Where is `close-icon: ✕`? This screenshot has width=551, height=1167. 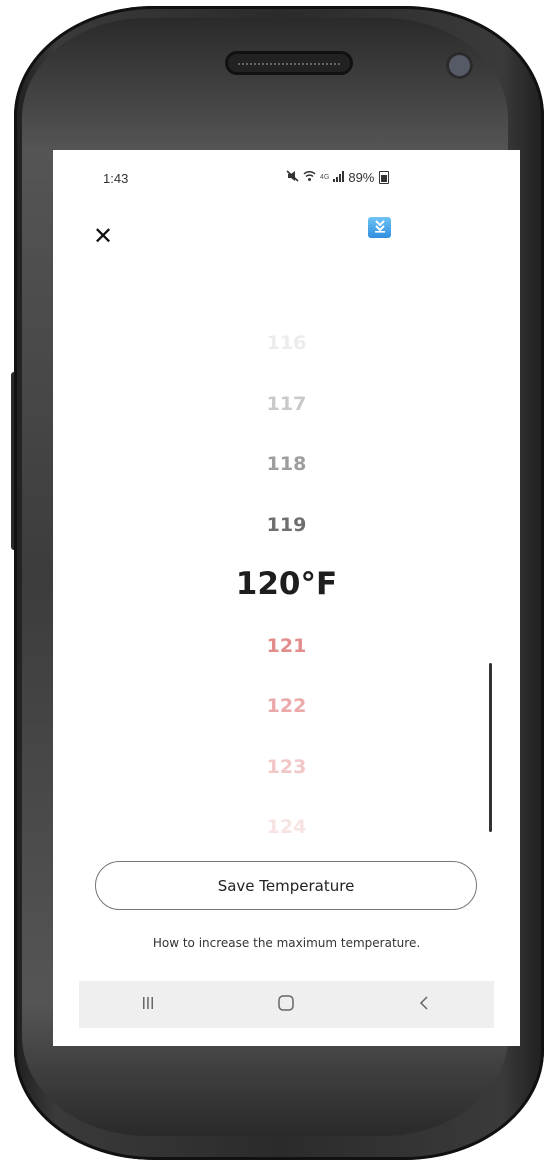
close-icon: ✕ is located at coordinates (103, 236).